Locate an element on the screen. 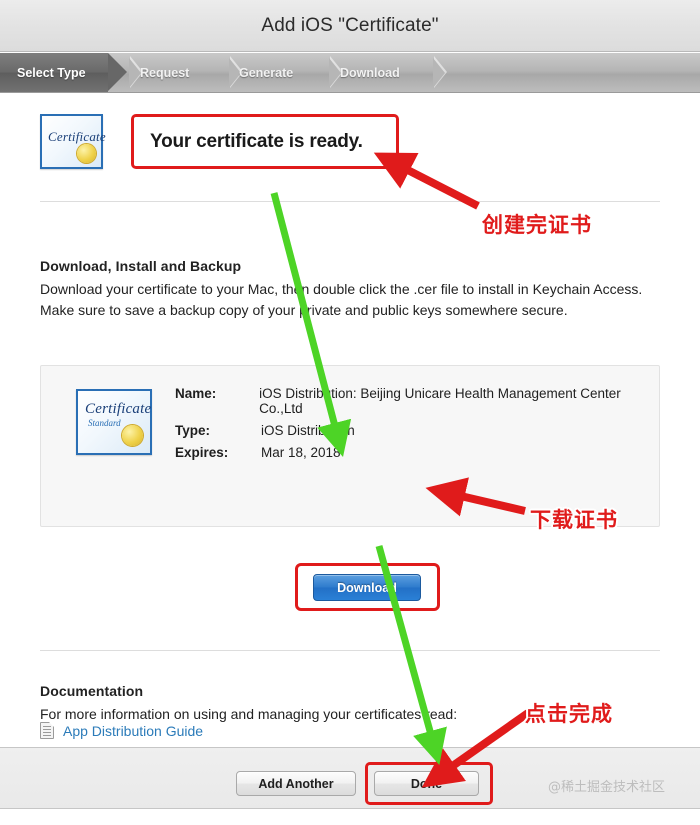  wizard-stepbar: Select Type Request Generate Download is located at coordinates (350, 73).